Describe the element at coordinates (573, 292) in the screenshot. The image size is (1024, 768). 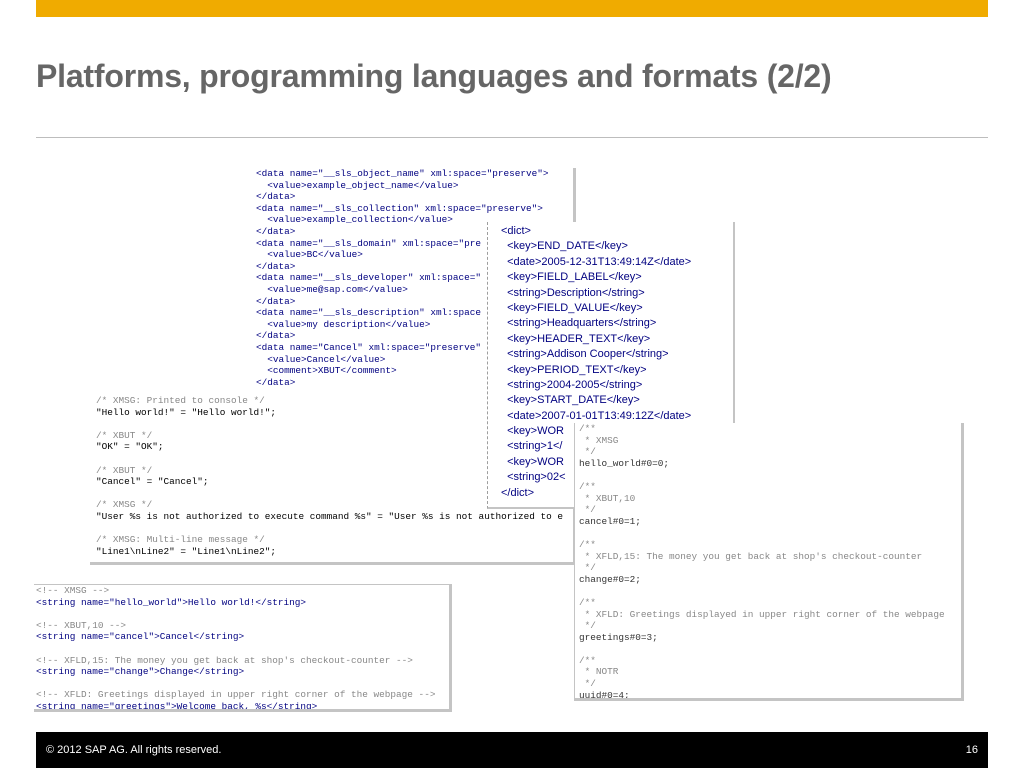
I see `plist-line: <string>Description</string>` at that location.